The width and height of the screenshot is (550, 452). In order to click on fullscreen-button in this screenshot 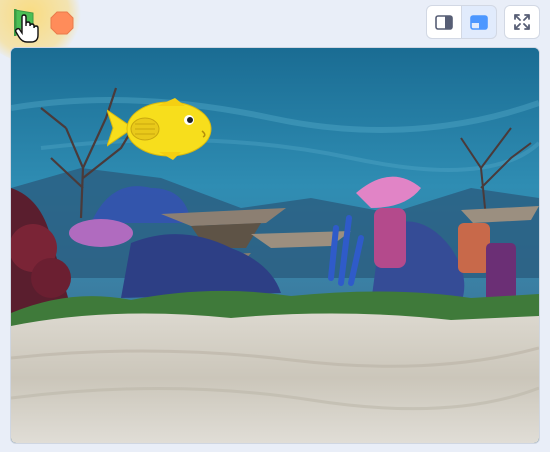, I will do `click(522, 22)`.